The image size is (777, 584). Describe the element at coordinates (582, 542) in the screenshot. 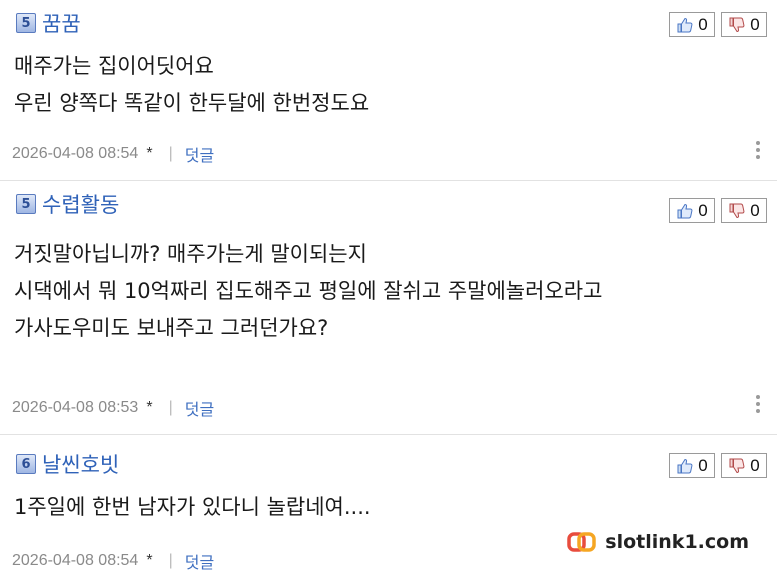

I see `chain-link-icon` at that location.